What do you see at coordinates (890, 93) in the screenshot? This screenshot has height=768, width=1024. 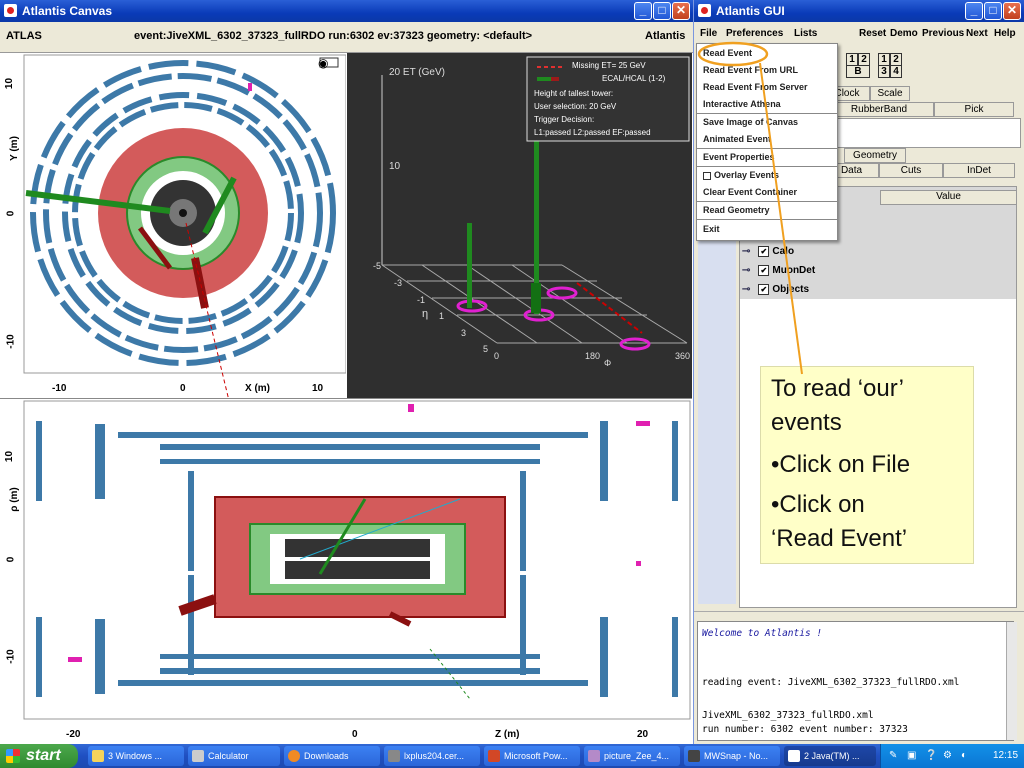 I see `tab-scale: Scale` at bounding box center [890, 93].